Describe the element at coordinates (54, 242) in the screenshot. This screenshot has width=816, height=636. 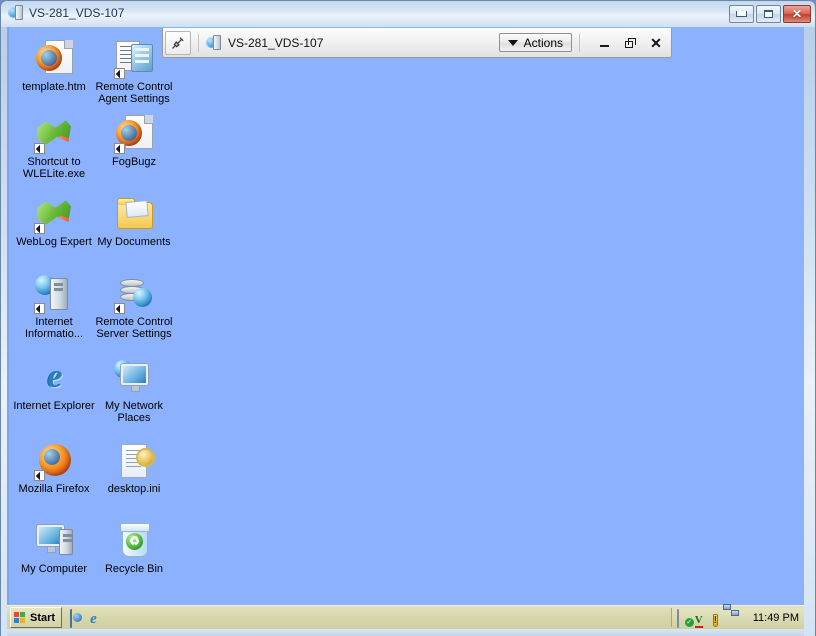
I see `desktop-icon-label: WebLog Expert` at that location.